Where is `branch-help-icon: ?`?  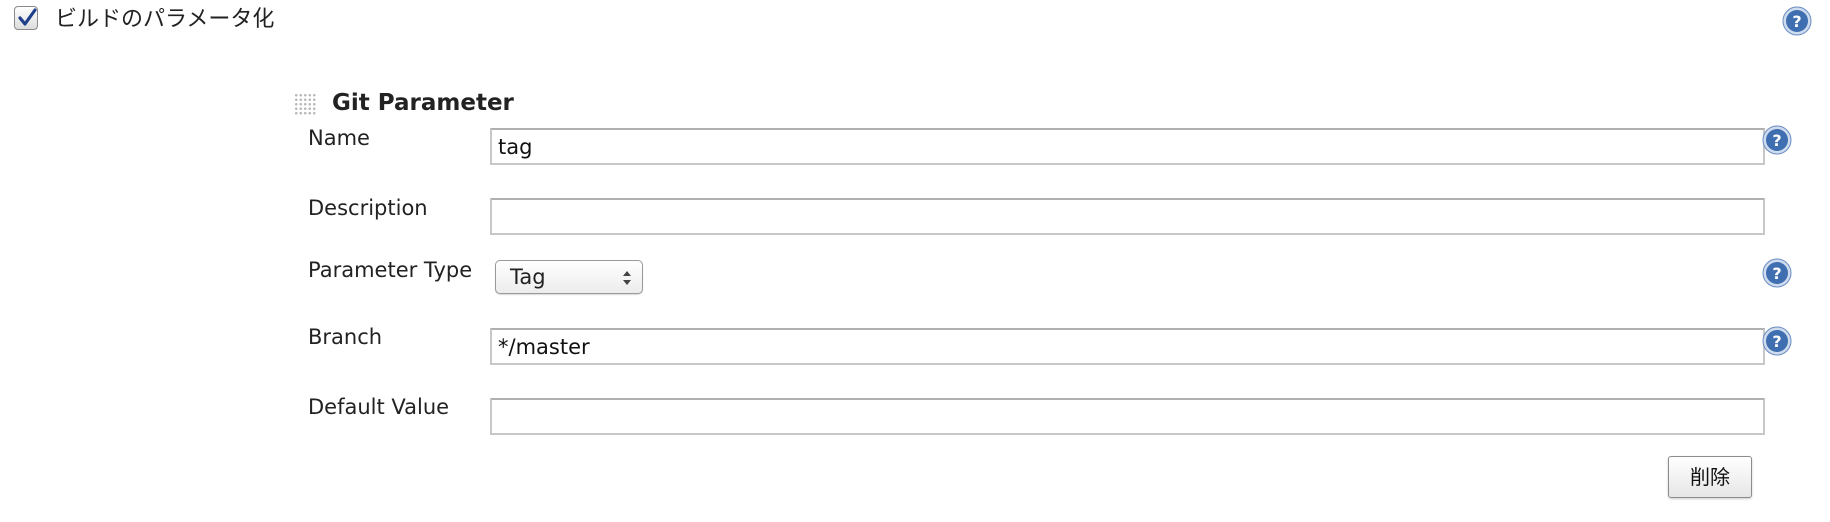 branch-help-icon: ? is located at coordinates (1777, 341).